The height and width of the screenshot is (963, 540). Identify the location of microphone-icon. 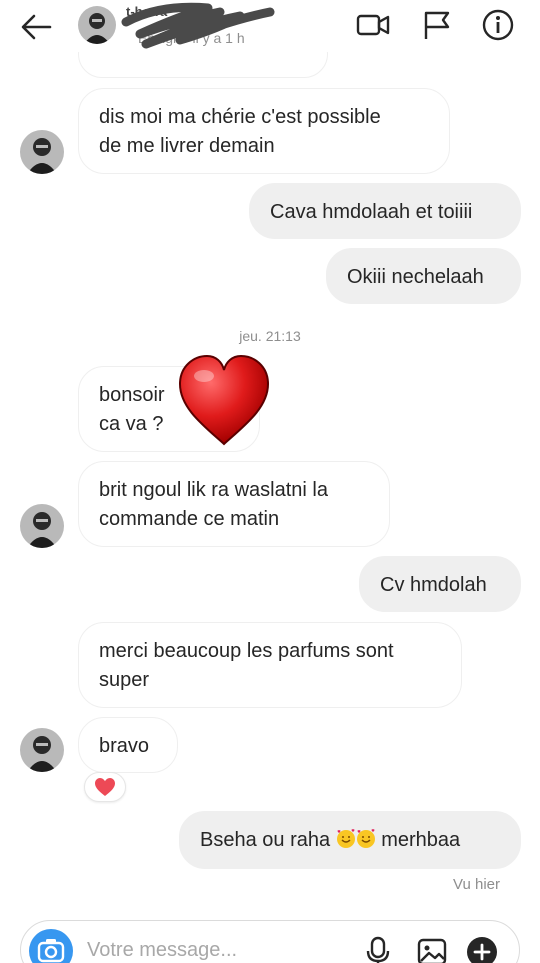
(378, 949).